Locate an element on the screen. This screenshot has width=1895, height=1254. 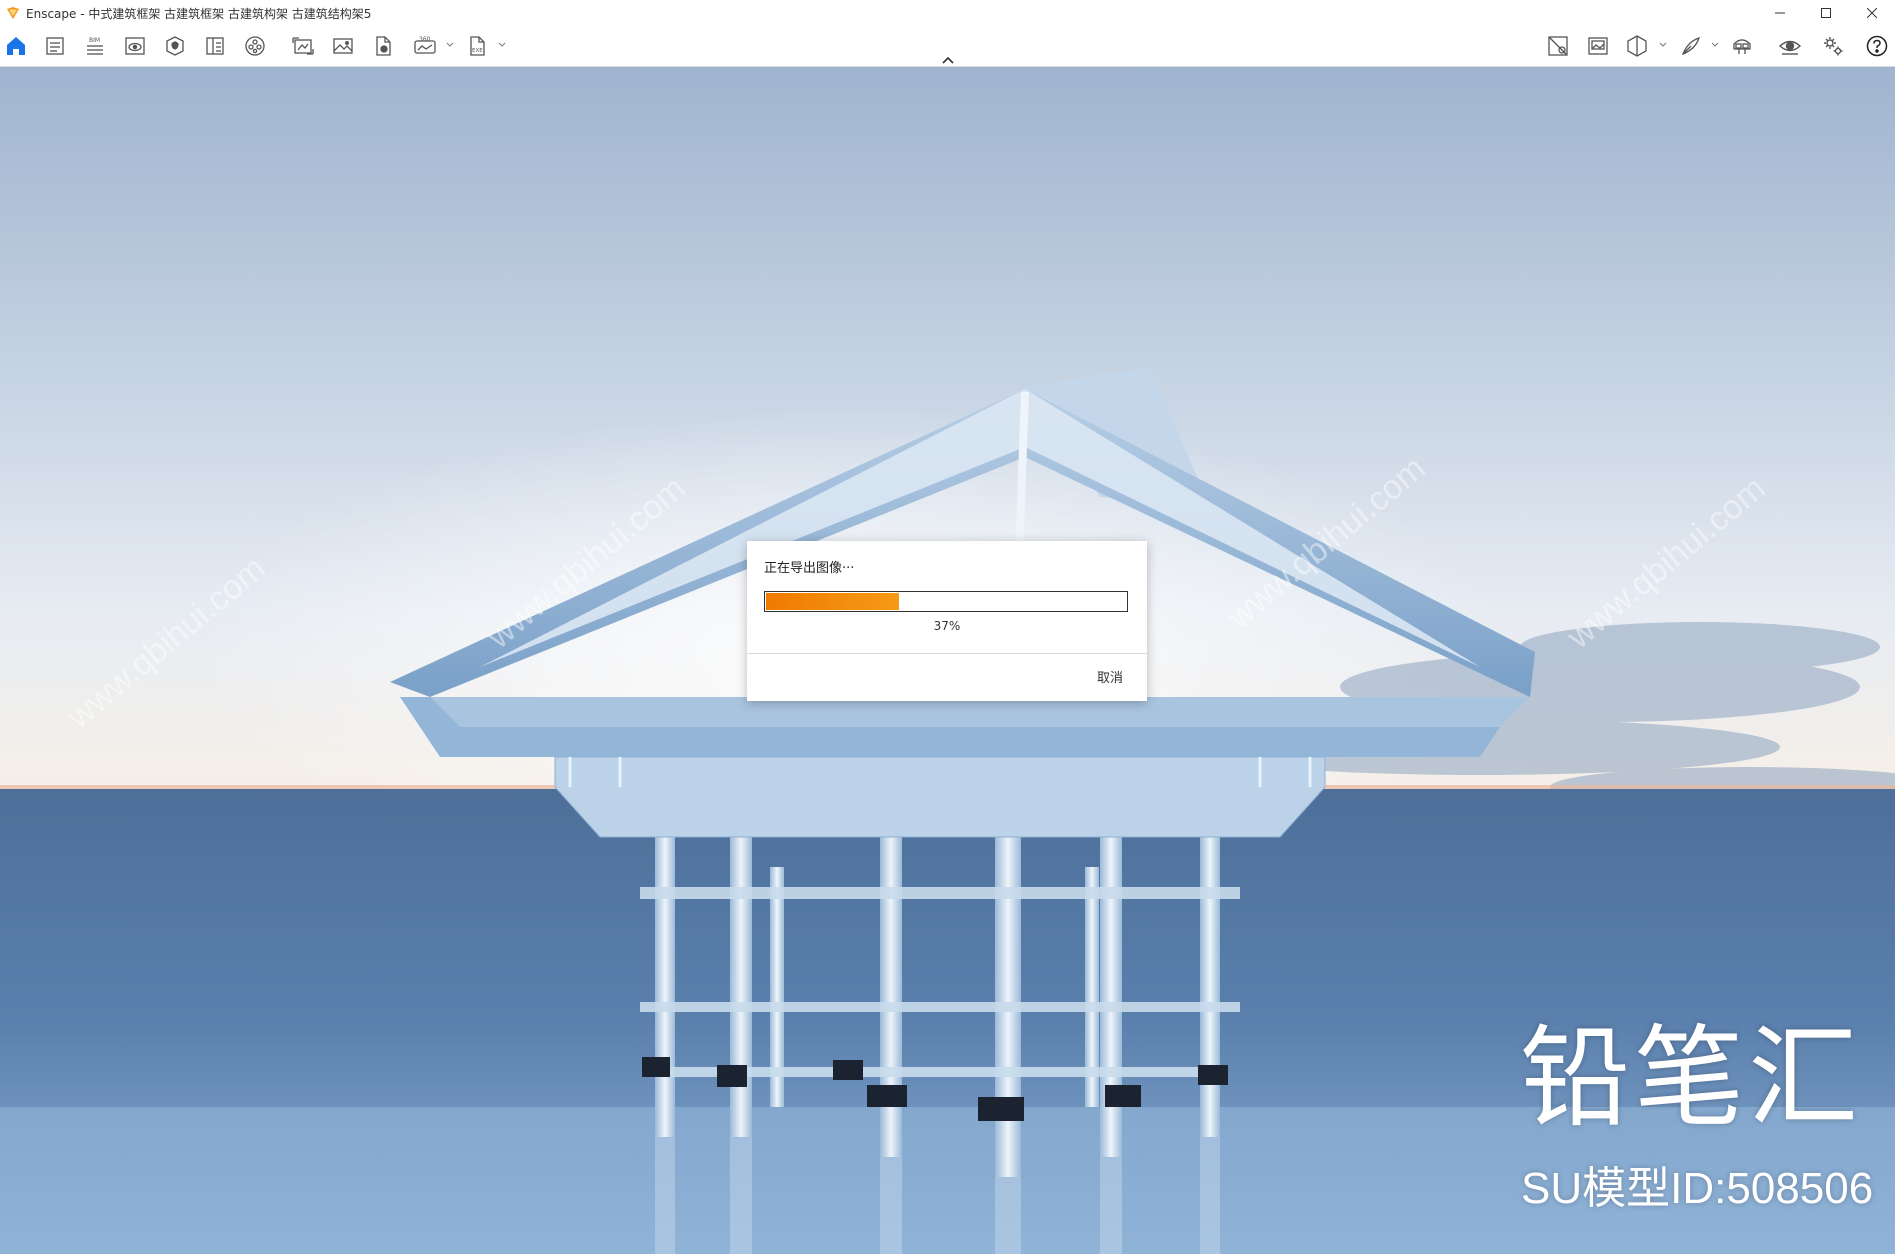
export-360-icon: 360 is located at coordinates (425, 45).